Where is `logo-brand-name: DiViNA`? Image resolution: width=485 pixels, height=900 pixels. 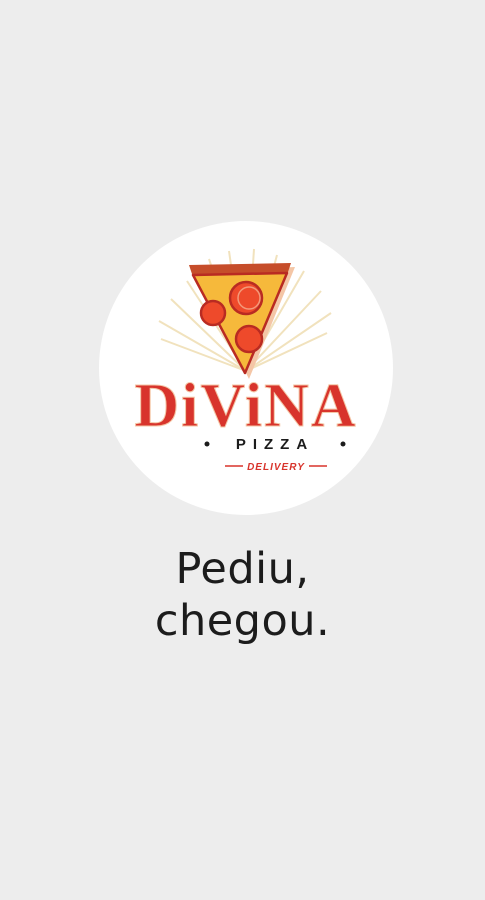
logo-brand-name: DiViNA is located at coordinates (245, 406).